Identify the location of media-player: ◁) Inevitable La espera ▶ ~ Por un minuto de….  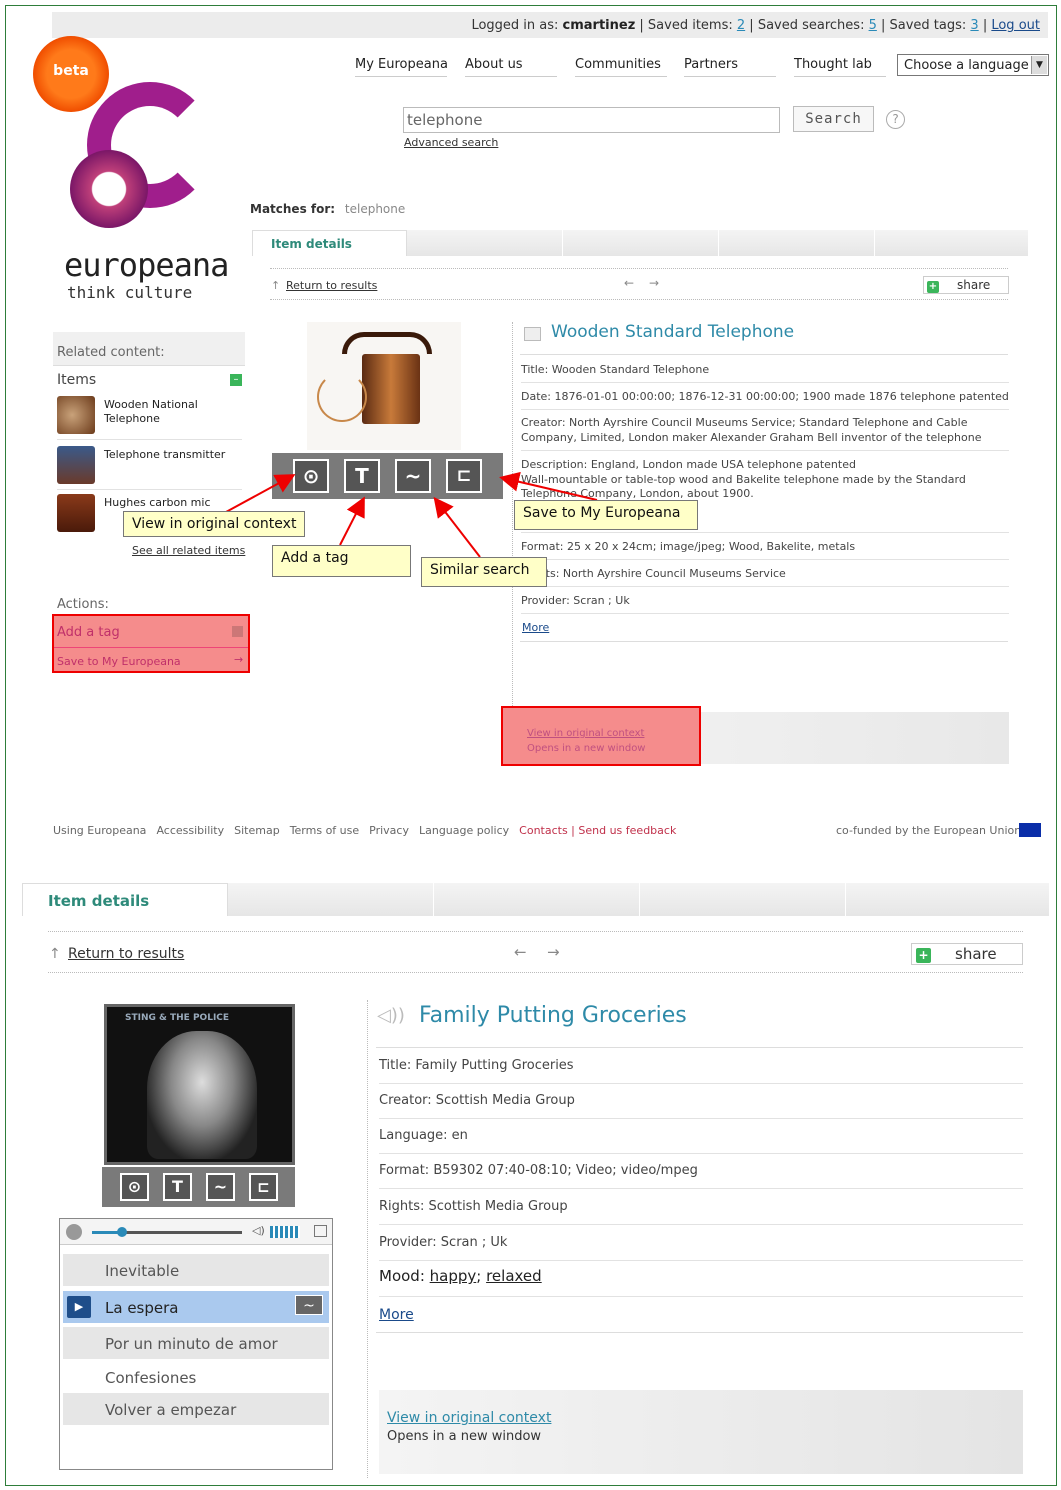
(196, 1344).